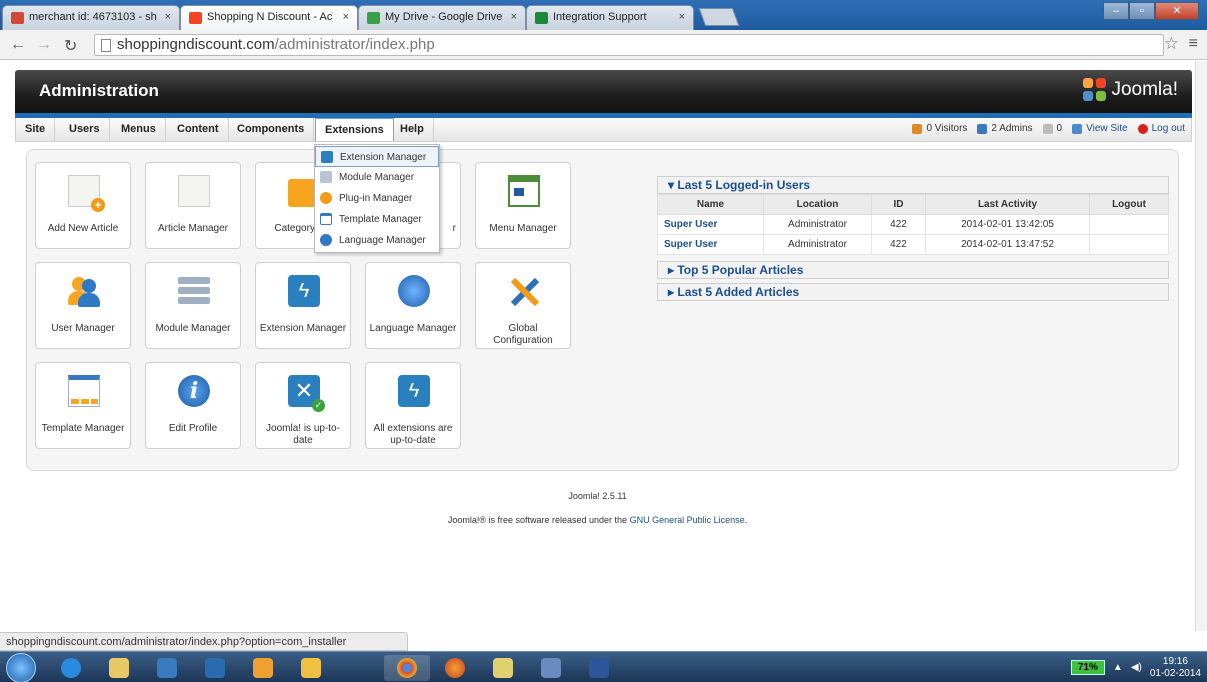 This screenshot has height=682, width=1207. I want to click on column-logout: Logout, so click(1129, 204).